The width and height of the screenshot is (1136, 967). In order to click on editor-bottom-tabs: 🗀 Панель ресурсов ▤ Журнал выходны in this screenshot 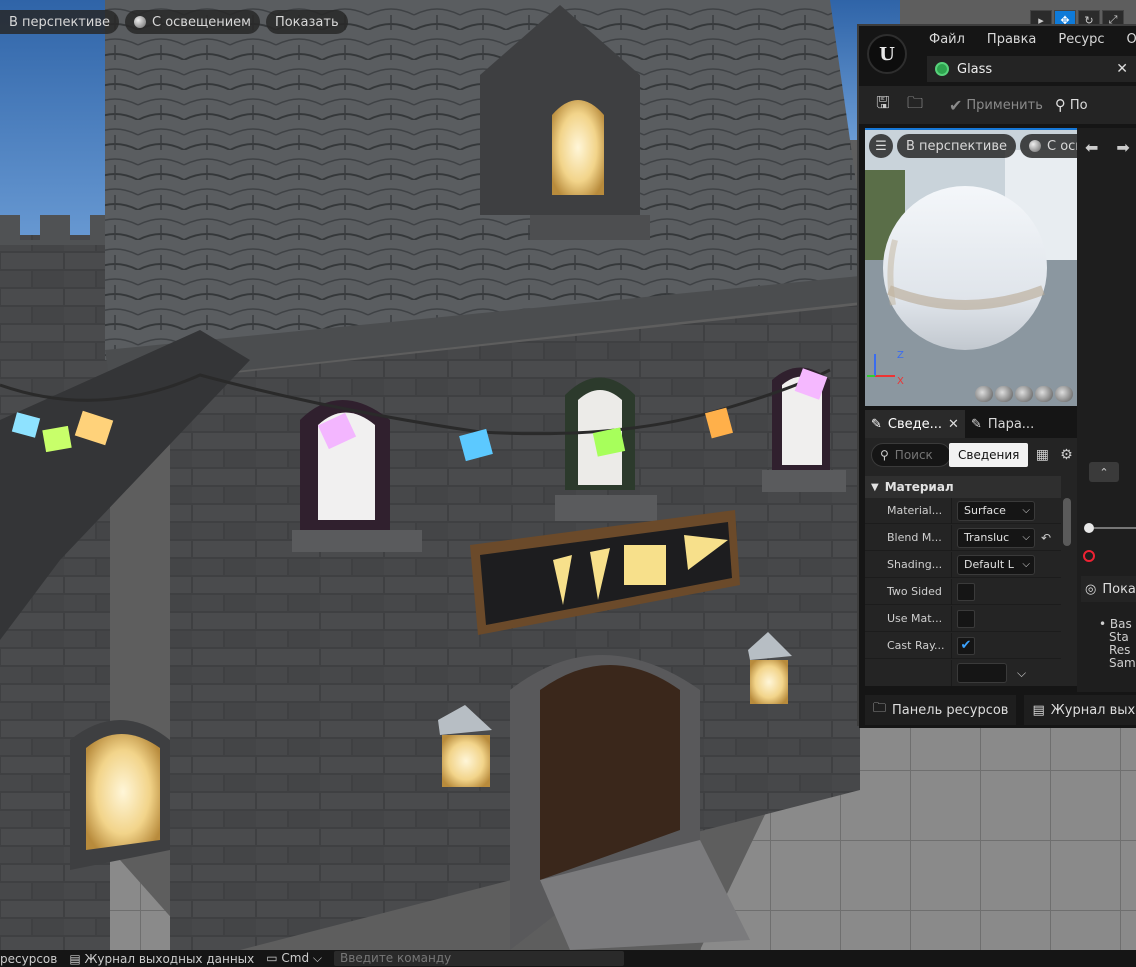, I will do `click(997, 710)`.